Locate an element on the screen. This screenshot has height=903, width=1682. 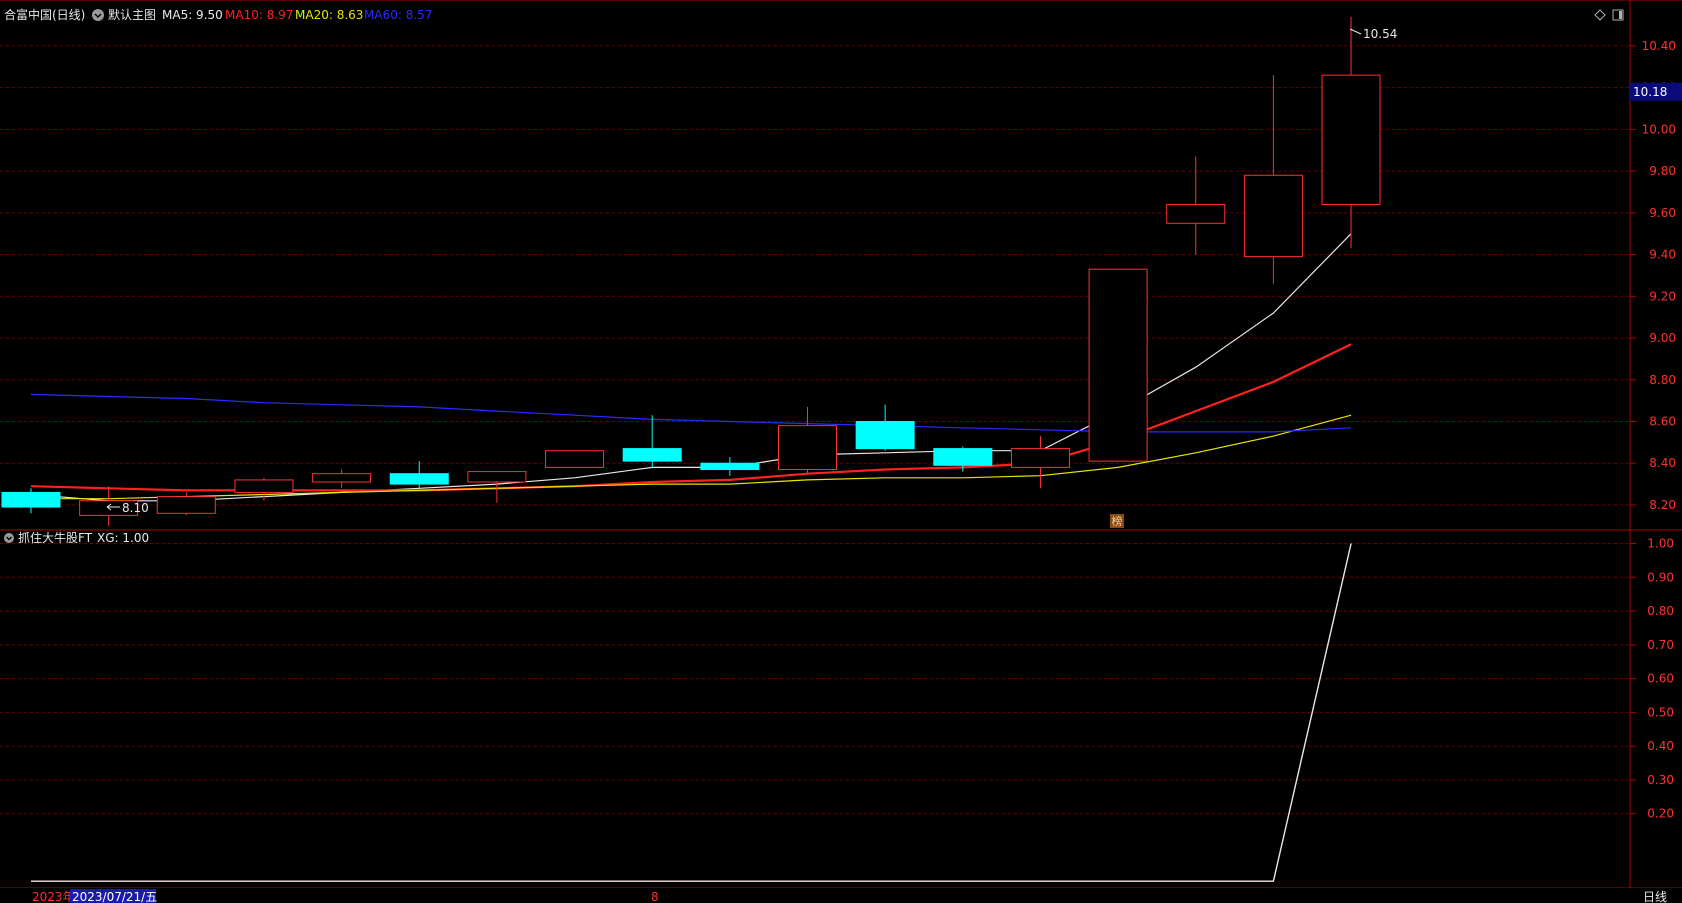
template-dropdown-icon is located at coordinates (98, 15).